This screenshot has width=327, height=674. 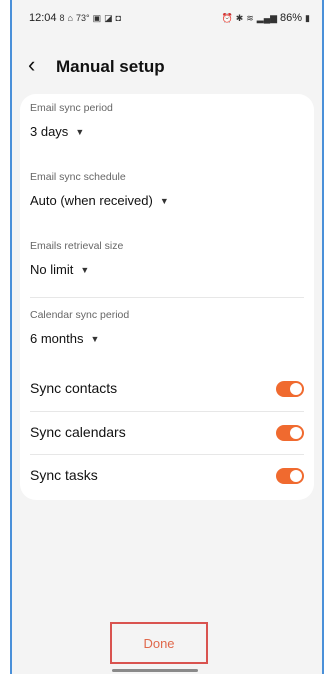 What do you see at coordinates (76, 258) in the screenshot?
I see `emails-retrieval-size-setting: Emails retrieval size No limit ▼` at bounding box center [76, 258].